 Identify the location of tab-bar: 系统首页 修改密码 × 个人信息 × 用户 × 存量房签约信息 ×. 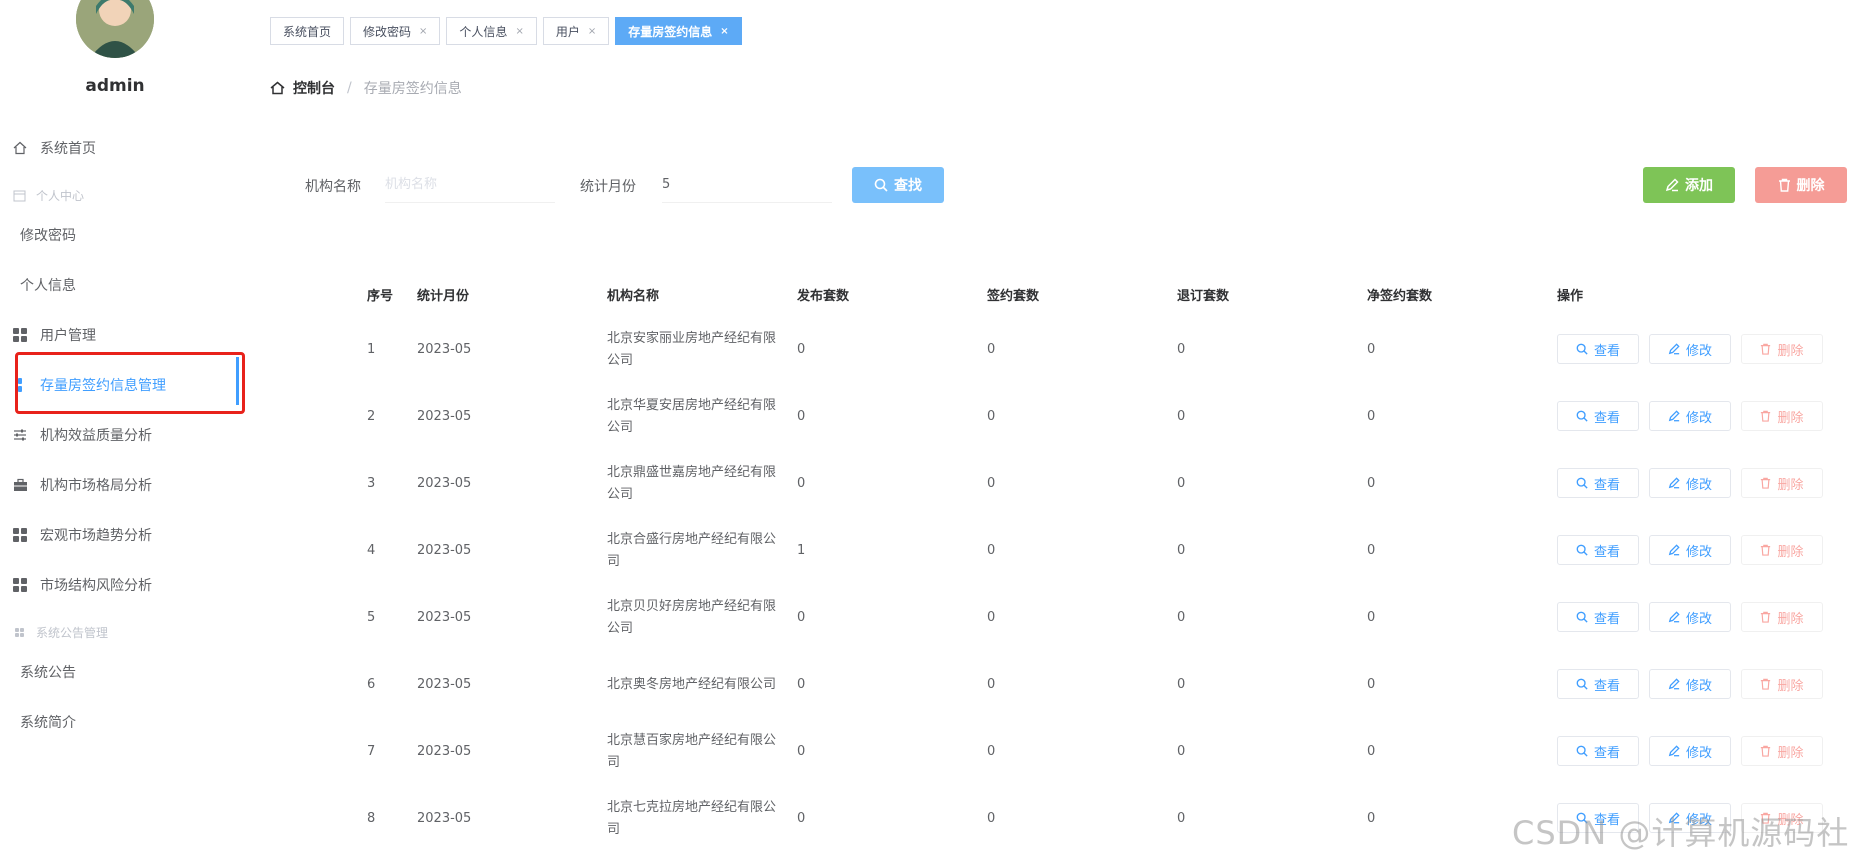
(506, 31).